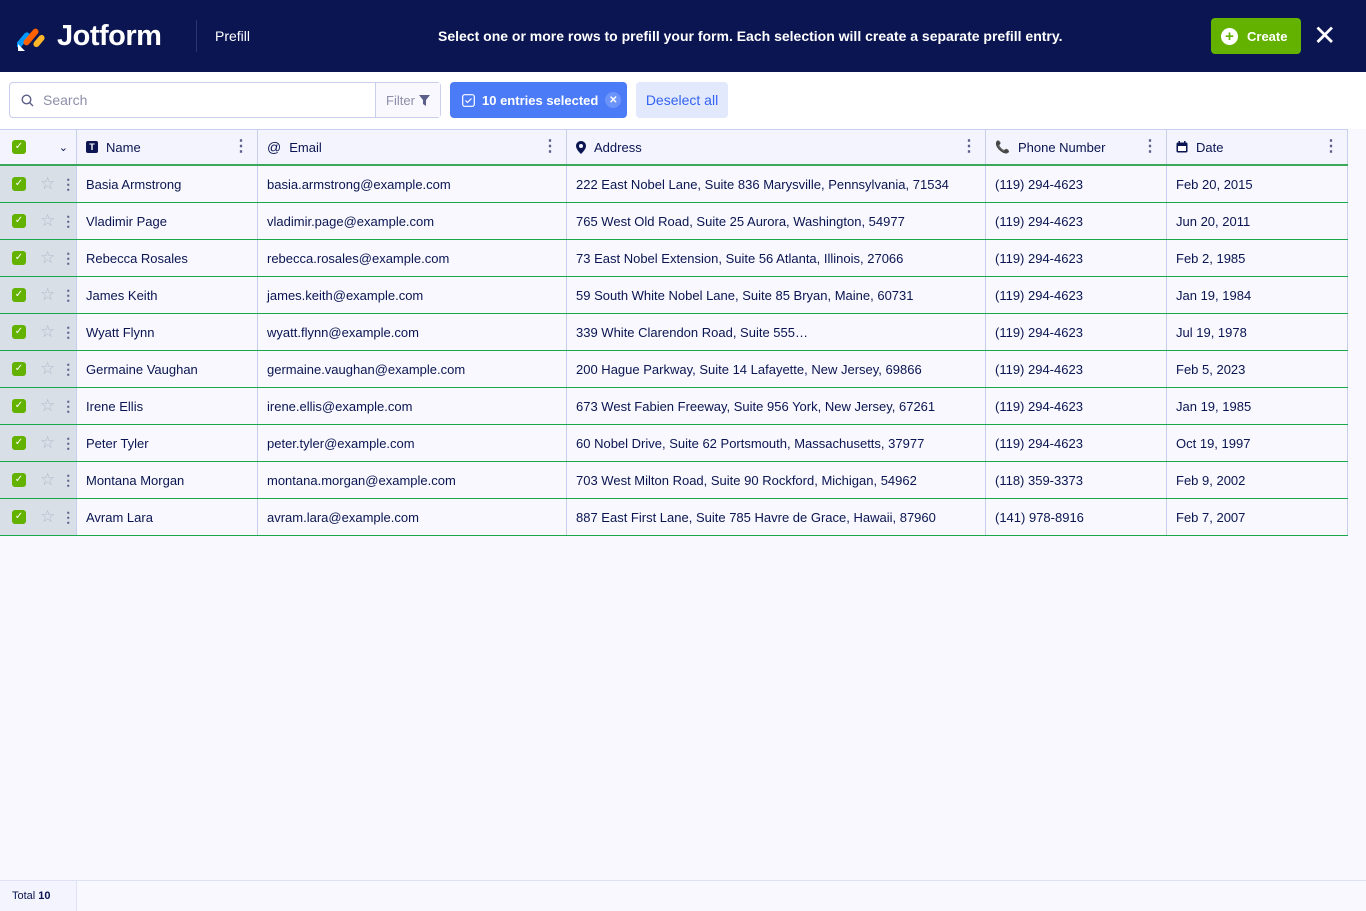  What do you see at coordinates (19, 147) in the screenshot?
I see `select-all-checkbox: ✓` at bounding box center [19, 147].